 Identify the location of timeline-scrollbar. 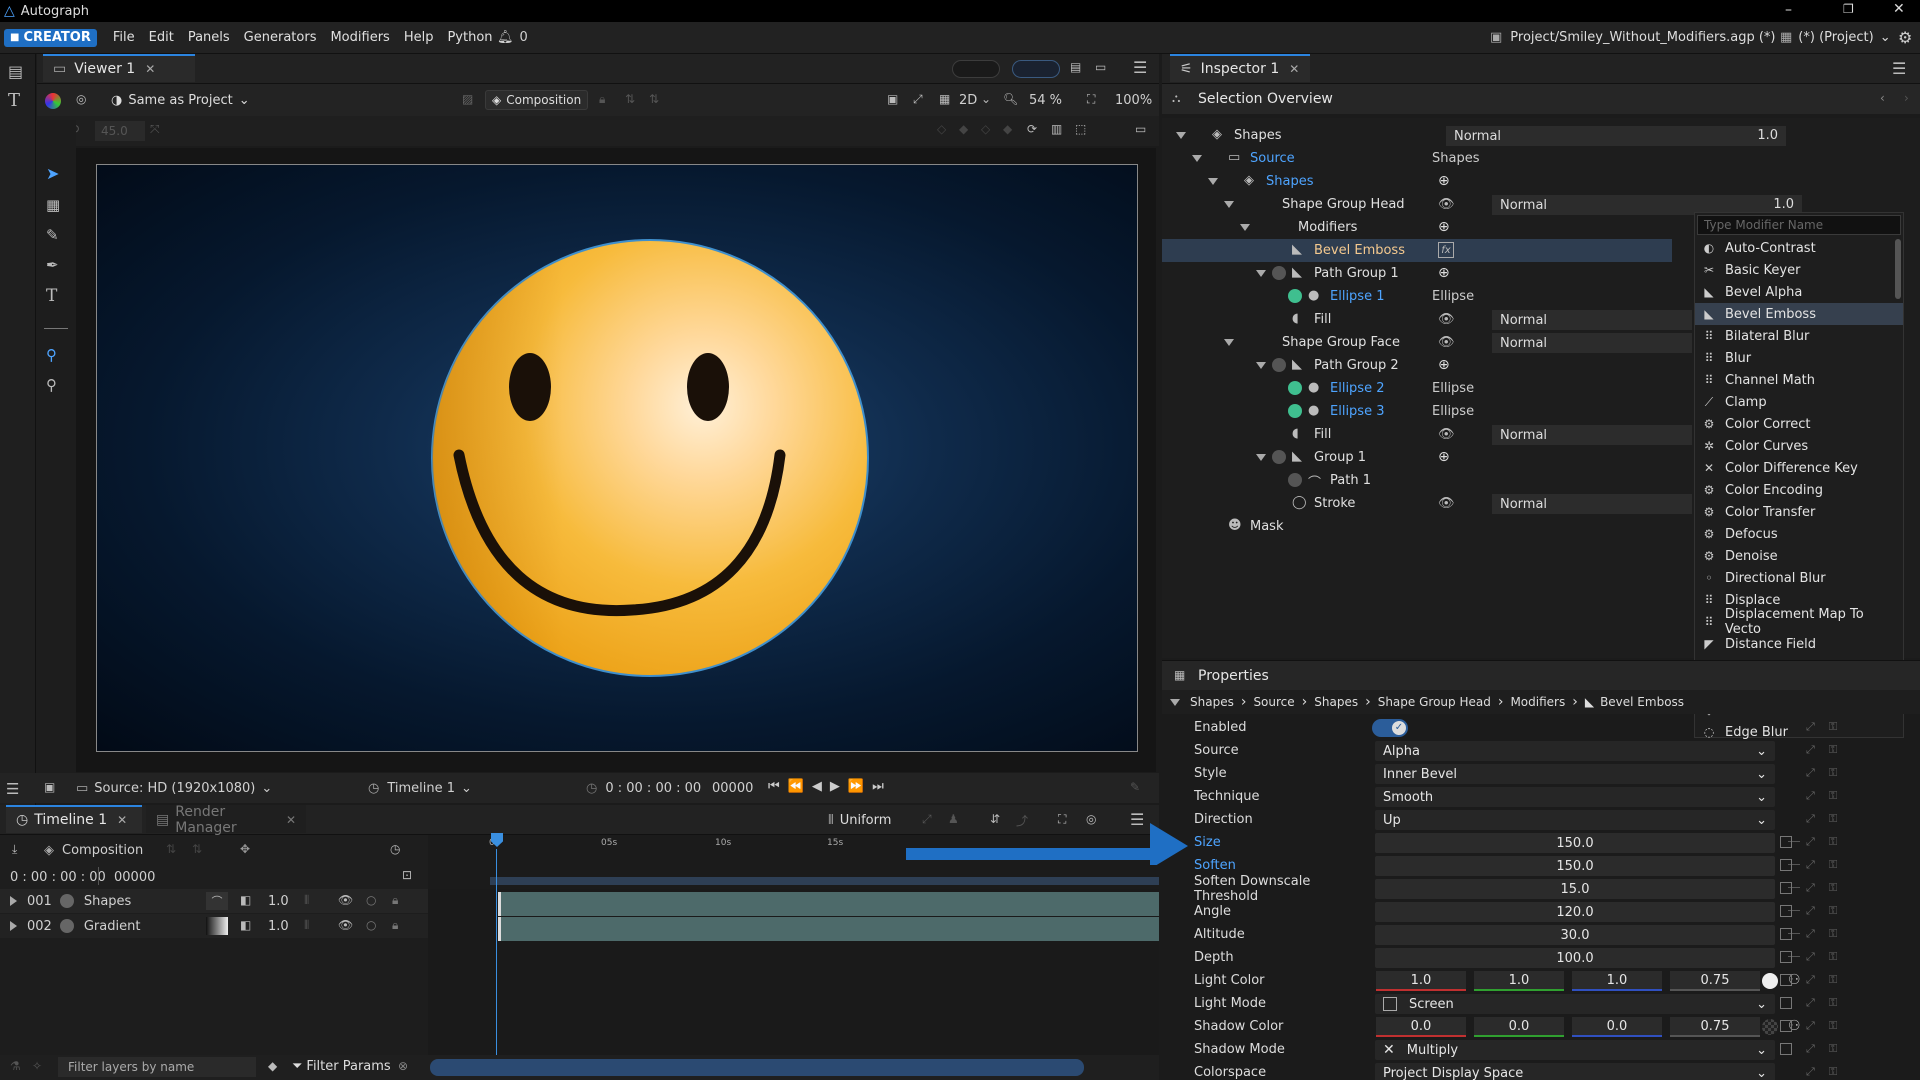
(757, 1067).